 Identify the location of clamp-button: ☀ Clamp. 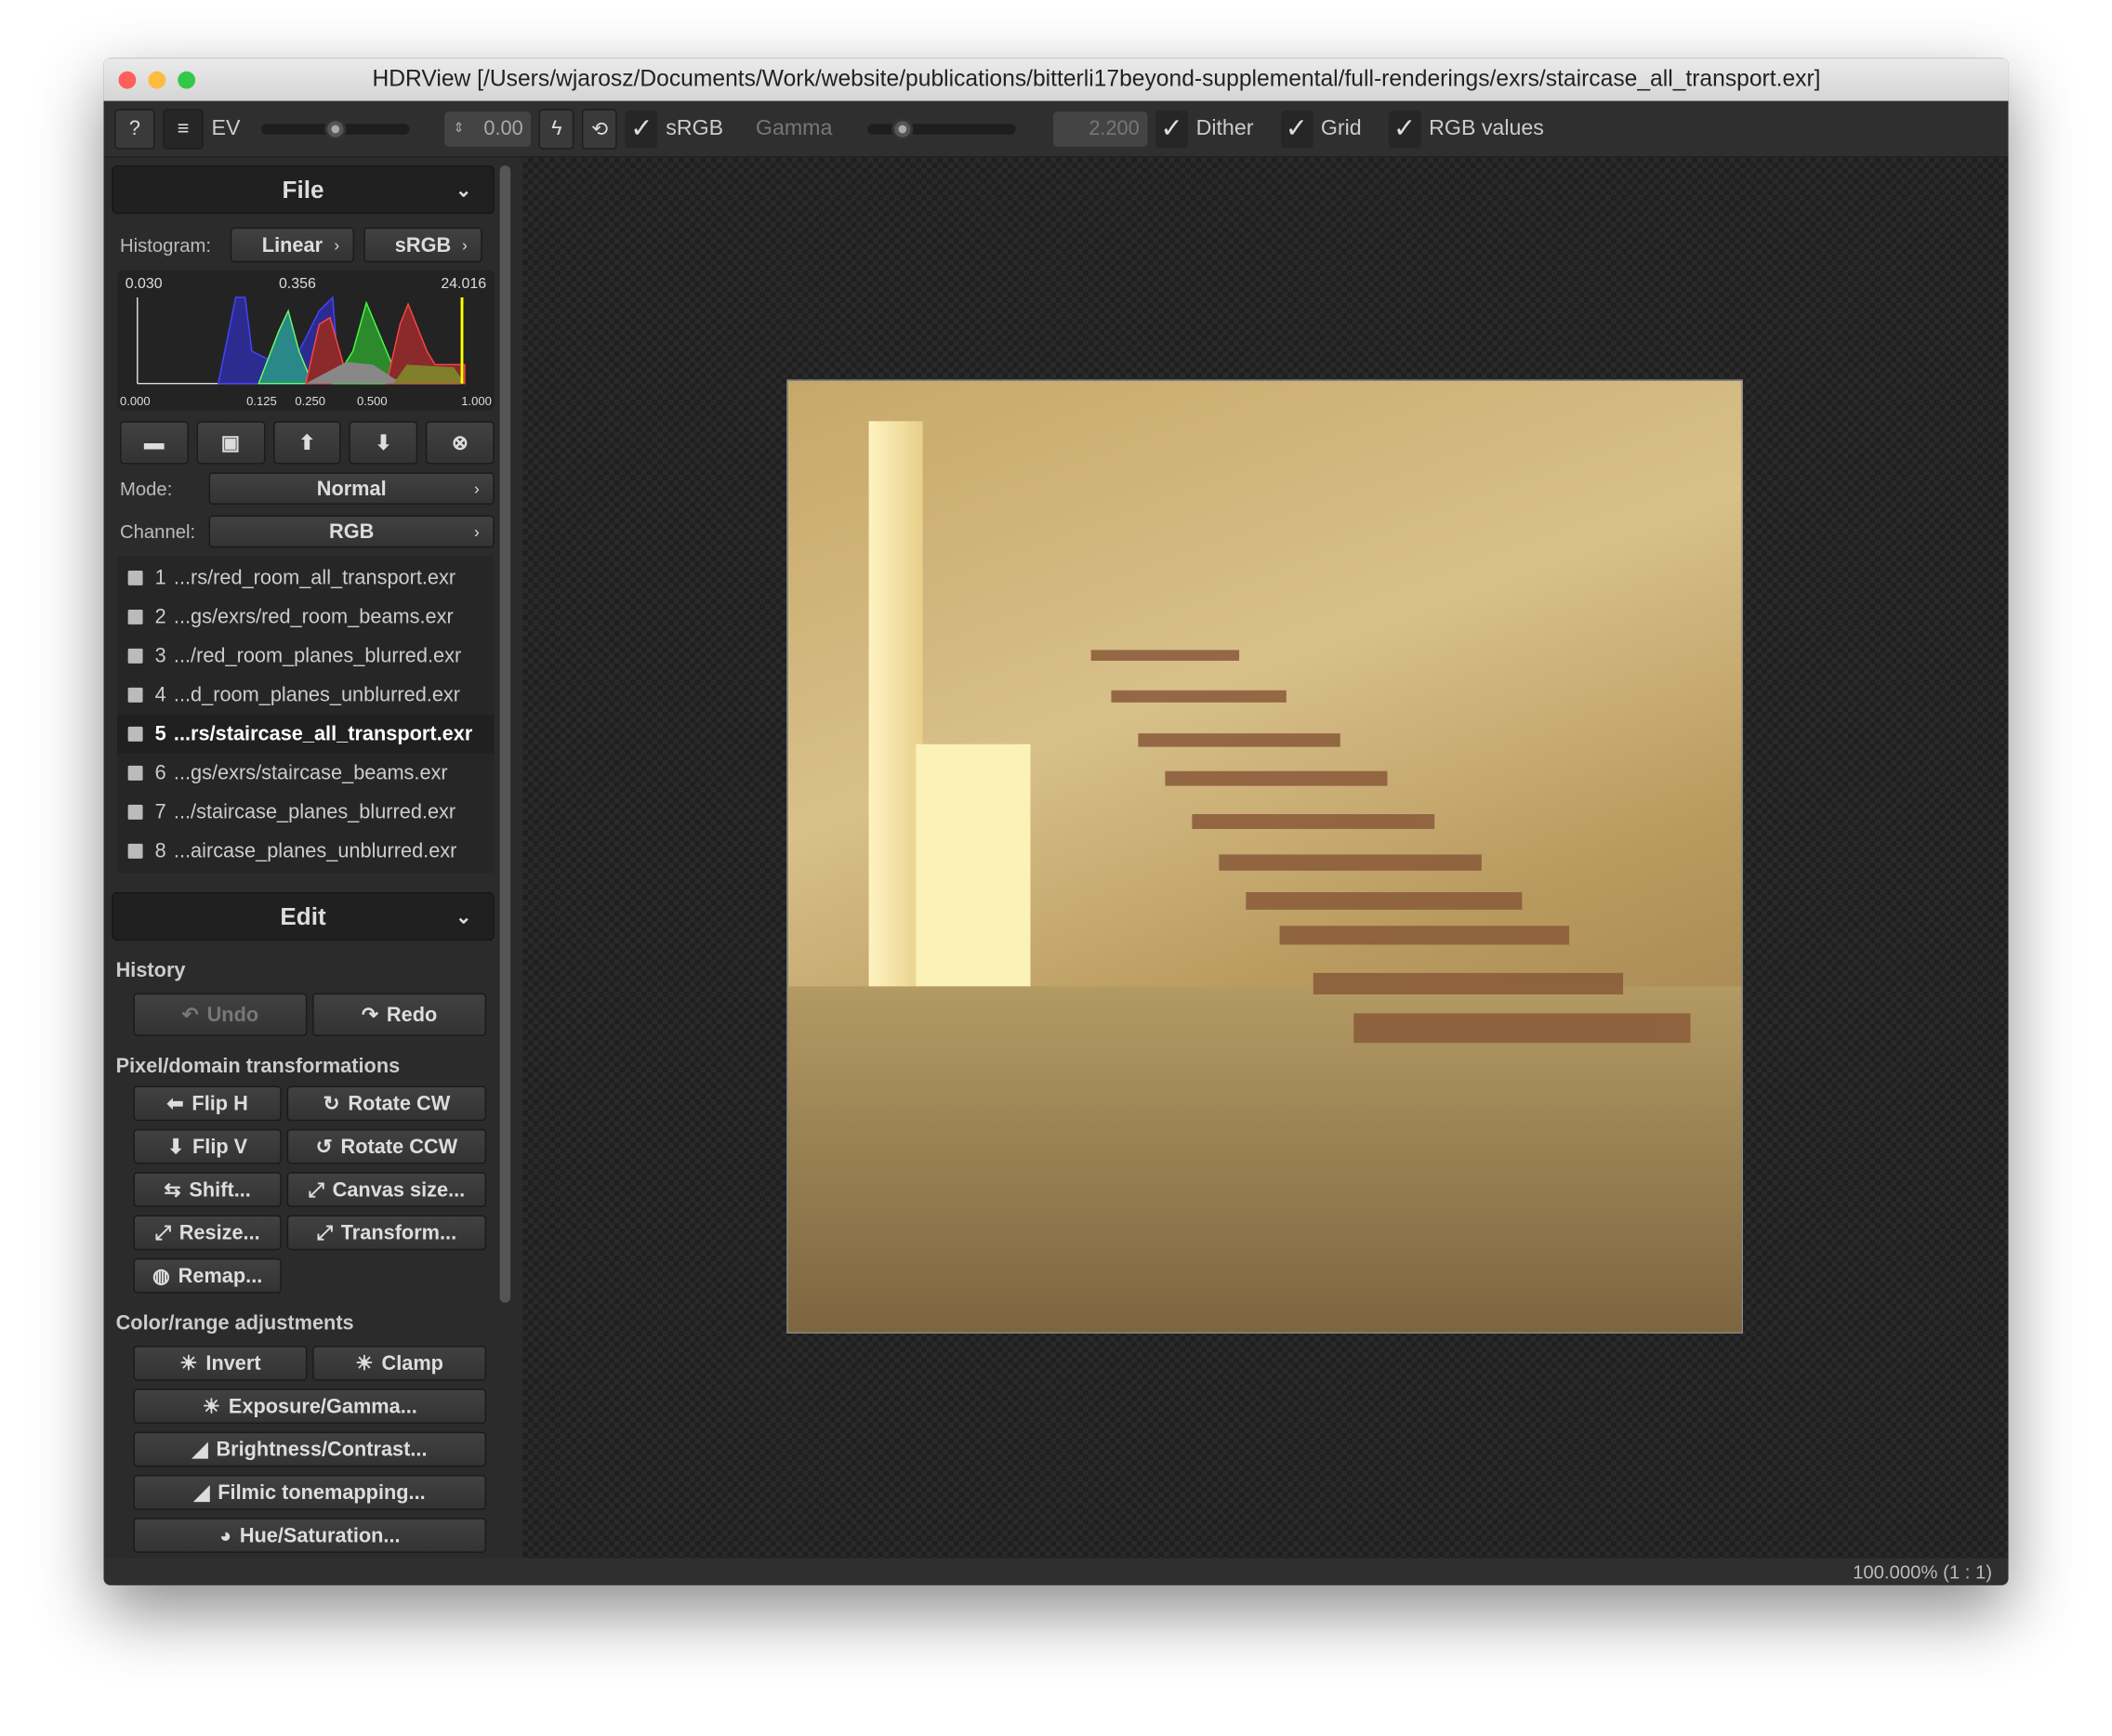
(399, 1363).